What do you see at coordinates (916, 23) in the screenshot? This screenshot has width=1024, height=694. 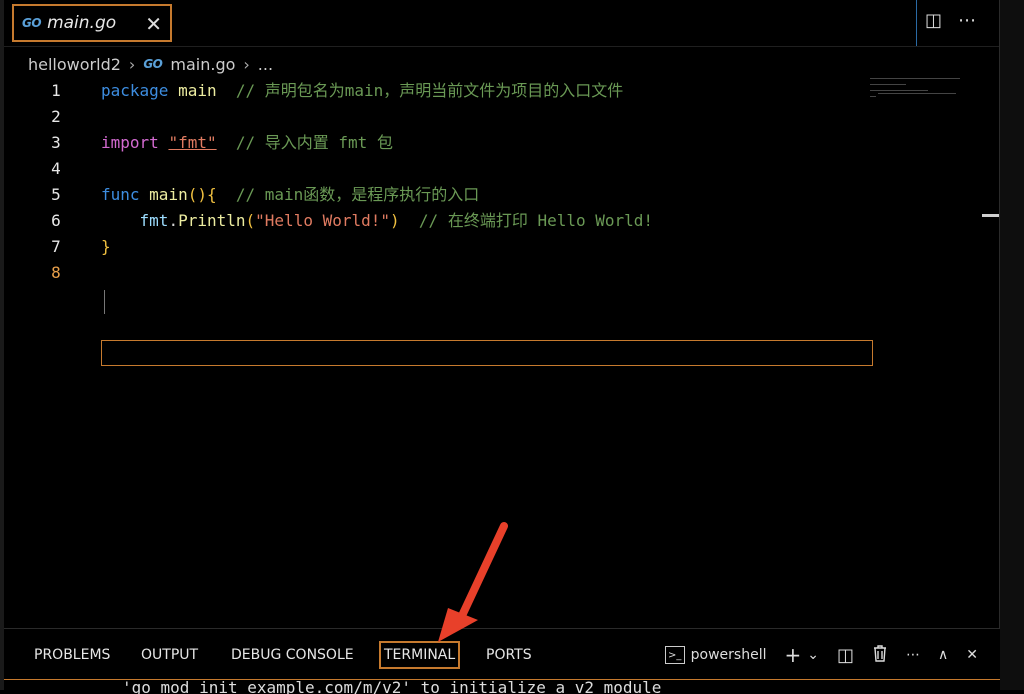 I see `divider` at bounding box center [916, 23].